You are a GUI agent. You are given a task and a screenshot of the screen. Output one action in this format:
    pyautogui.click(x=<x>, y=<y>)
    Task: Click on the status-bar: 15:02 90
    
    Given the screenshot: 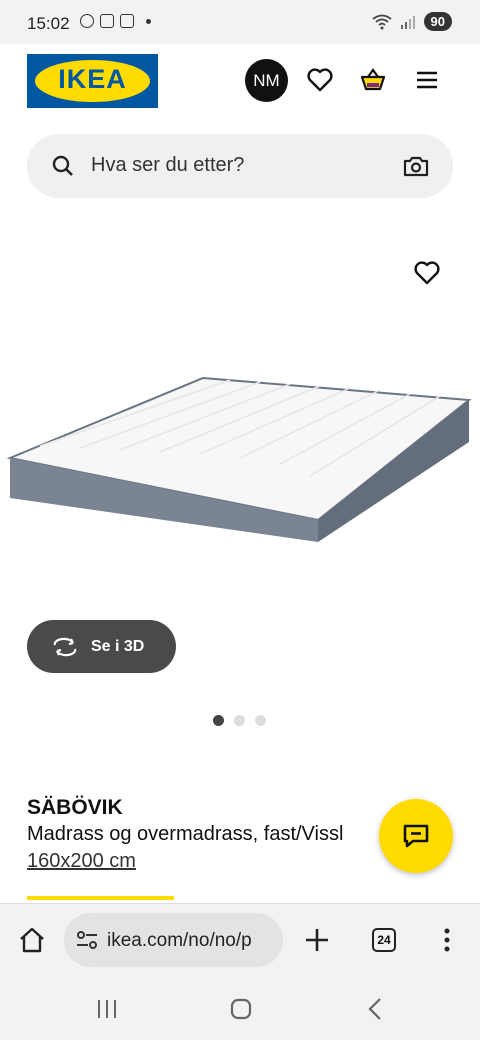 What is the action you would take?
    pyautogui.click(x=240, y=22)
    